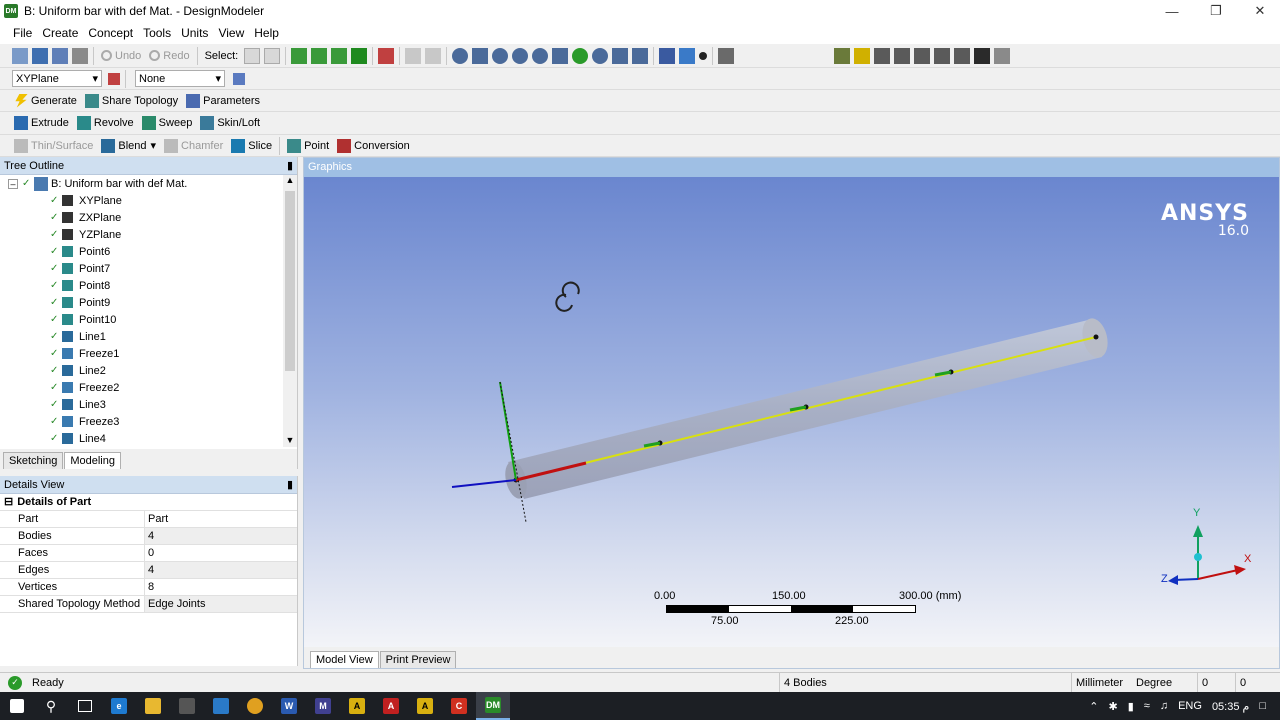  I want to click on share-topology-button: Share Topology, so click(131, 101).